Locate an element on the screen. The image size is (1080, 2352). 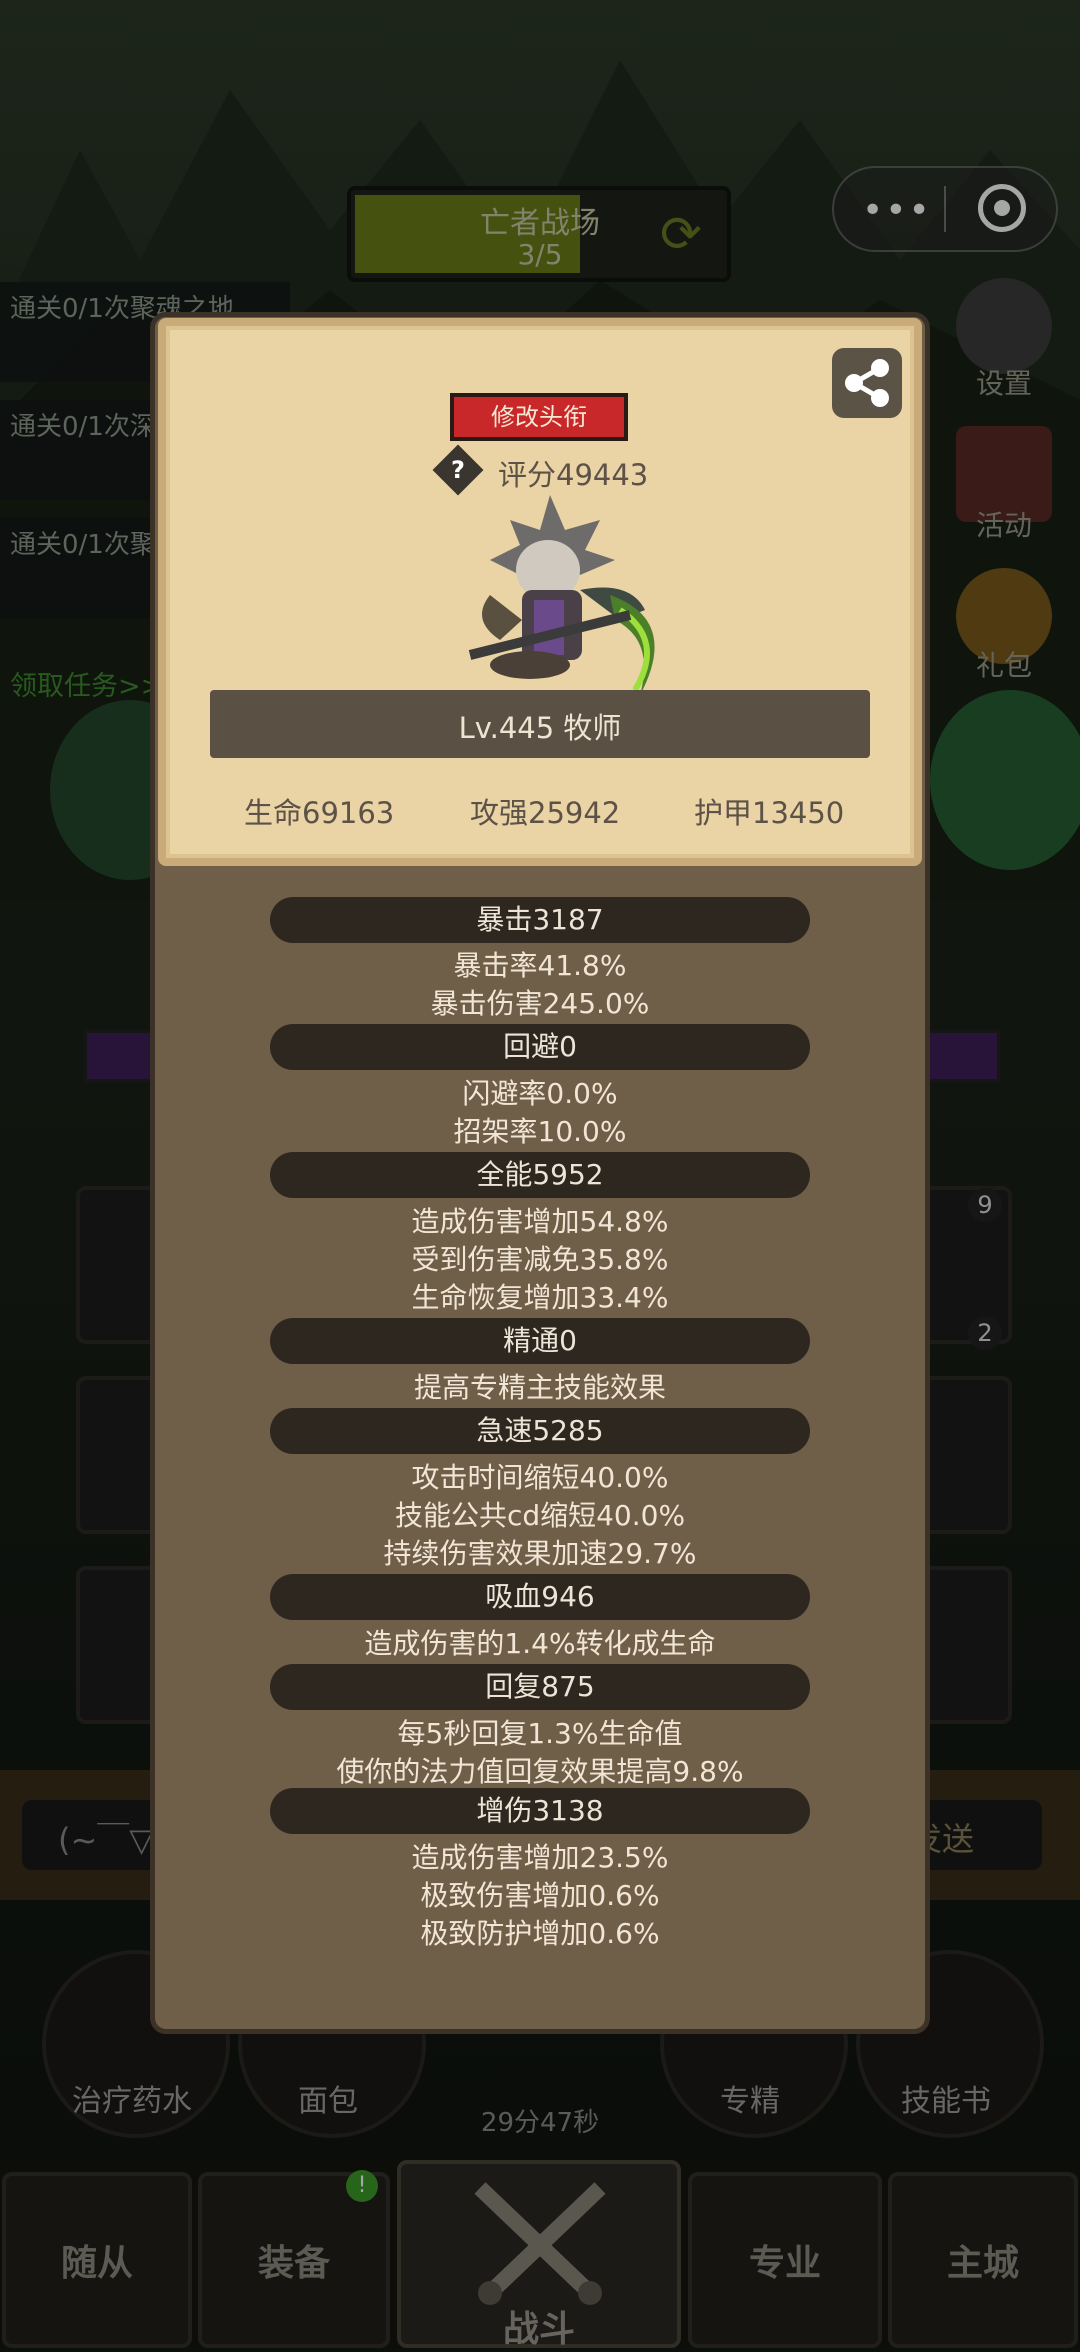
stat-detail: 造成伤害增加23.5% is located at coordinates (540, 1857).